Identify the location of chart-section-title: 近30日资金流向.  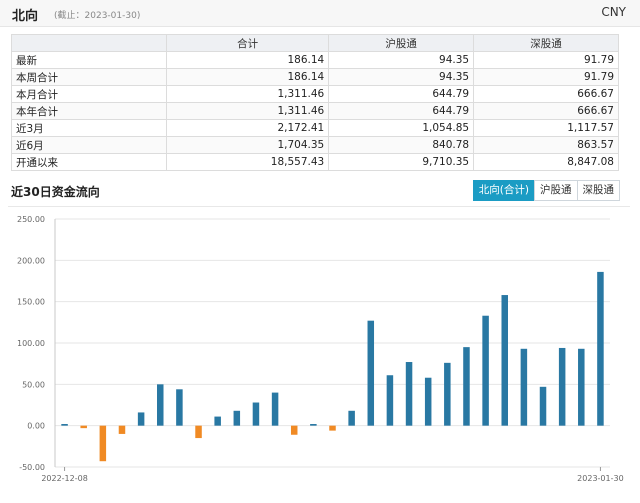
(55, 192).